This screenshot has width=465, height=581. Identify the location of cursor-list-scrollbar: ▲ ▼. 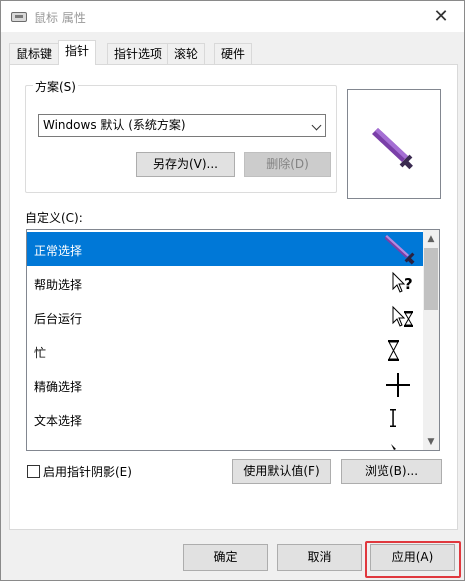
(431, 340).